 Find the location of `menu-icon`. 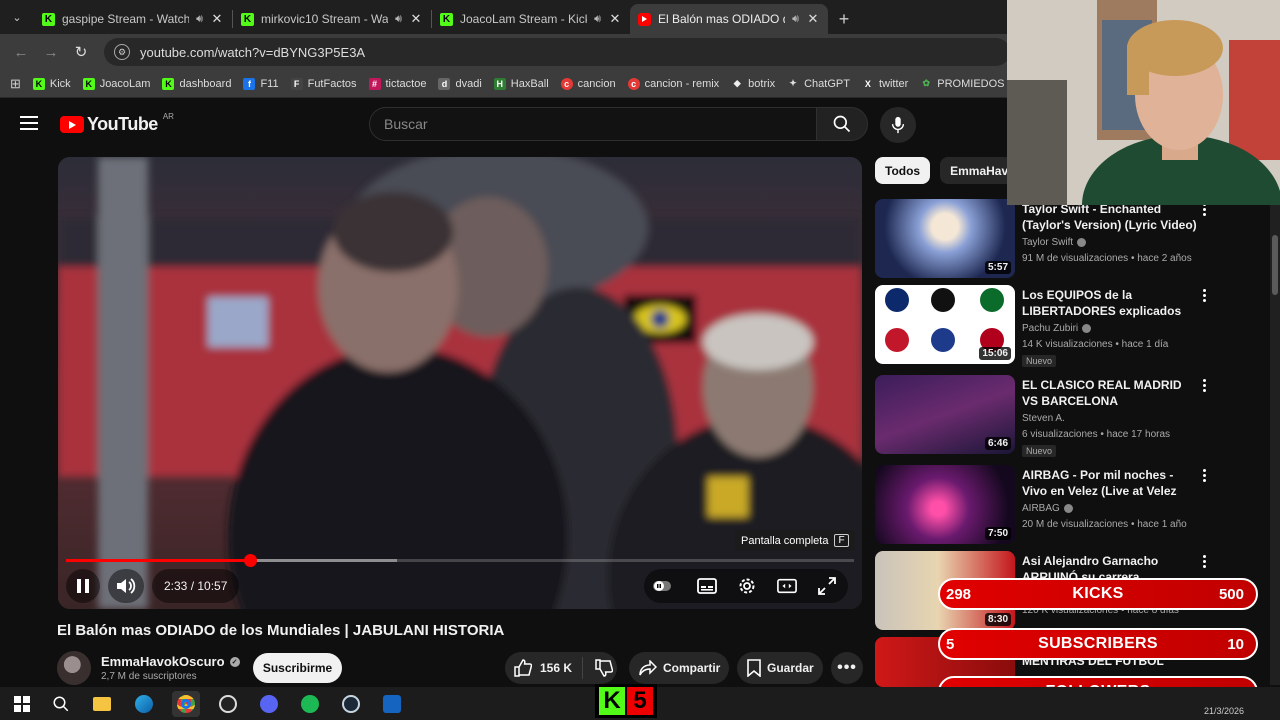

menu-icon is located at coordinates (29, 125).